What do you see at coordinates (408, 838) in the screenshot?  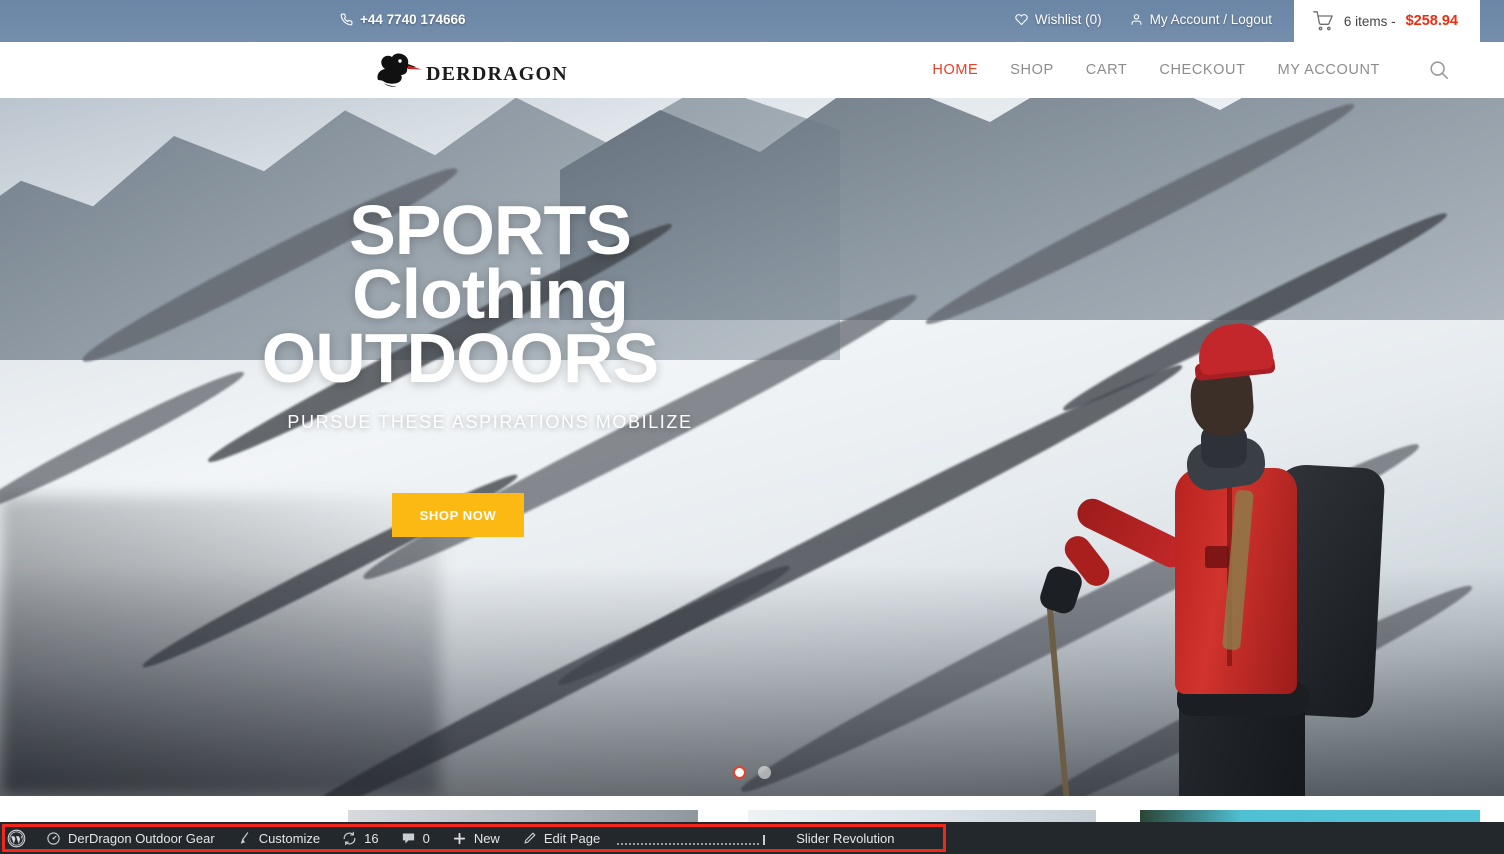 I see `comment-icon` at bounding box center [408, 838].